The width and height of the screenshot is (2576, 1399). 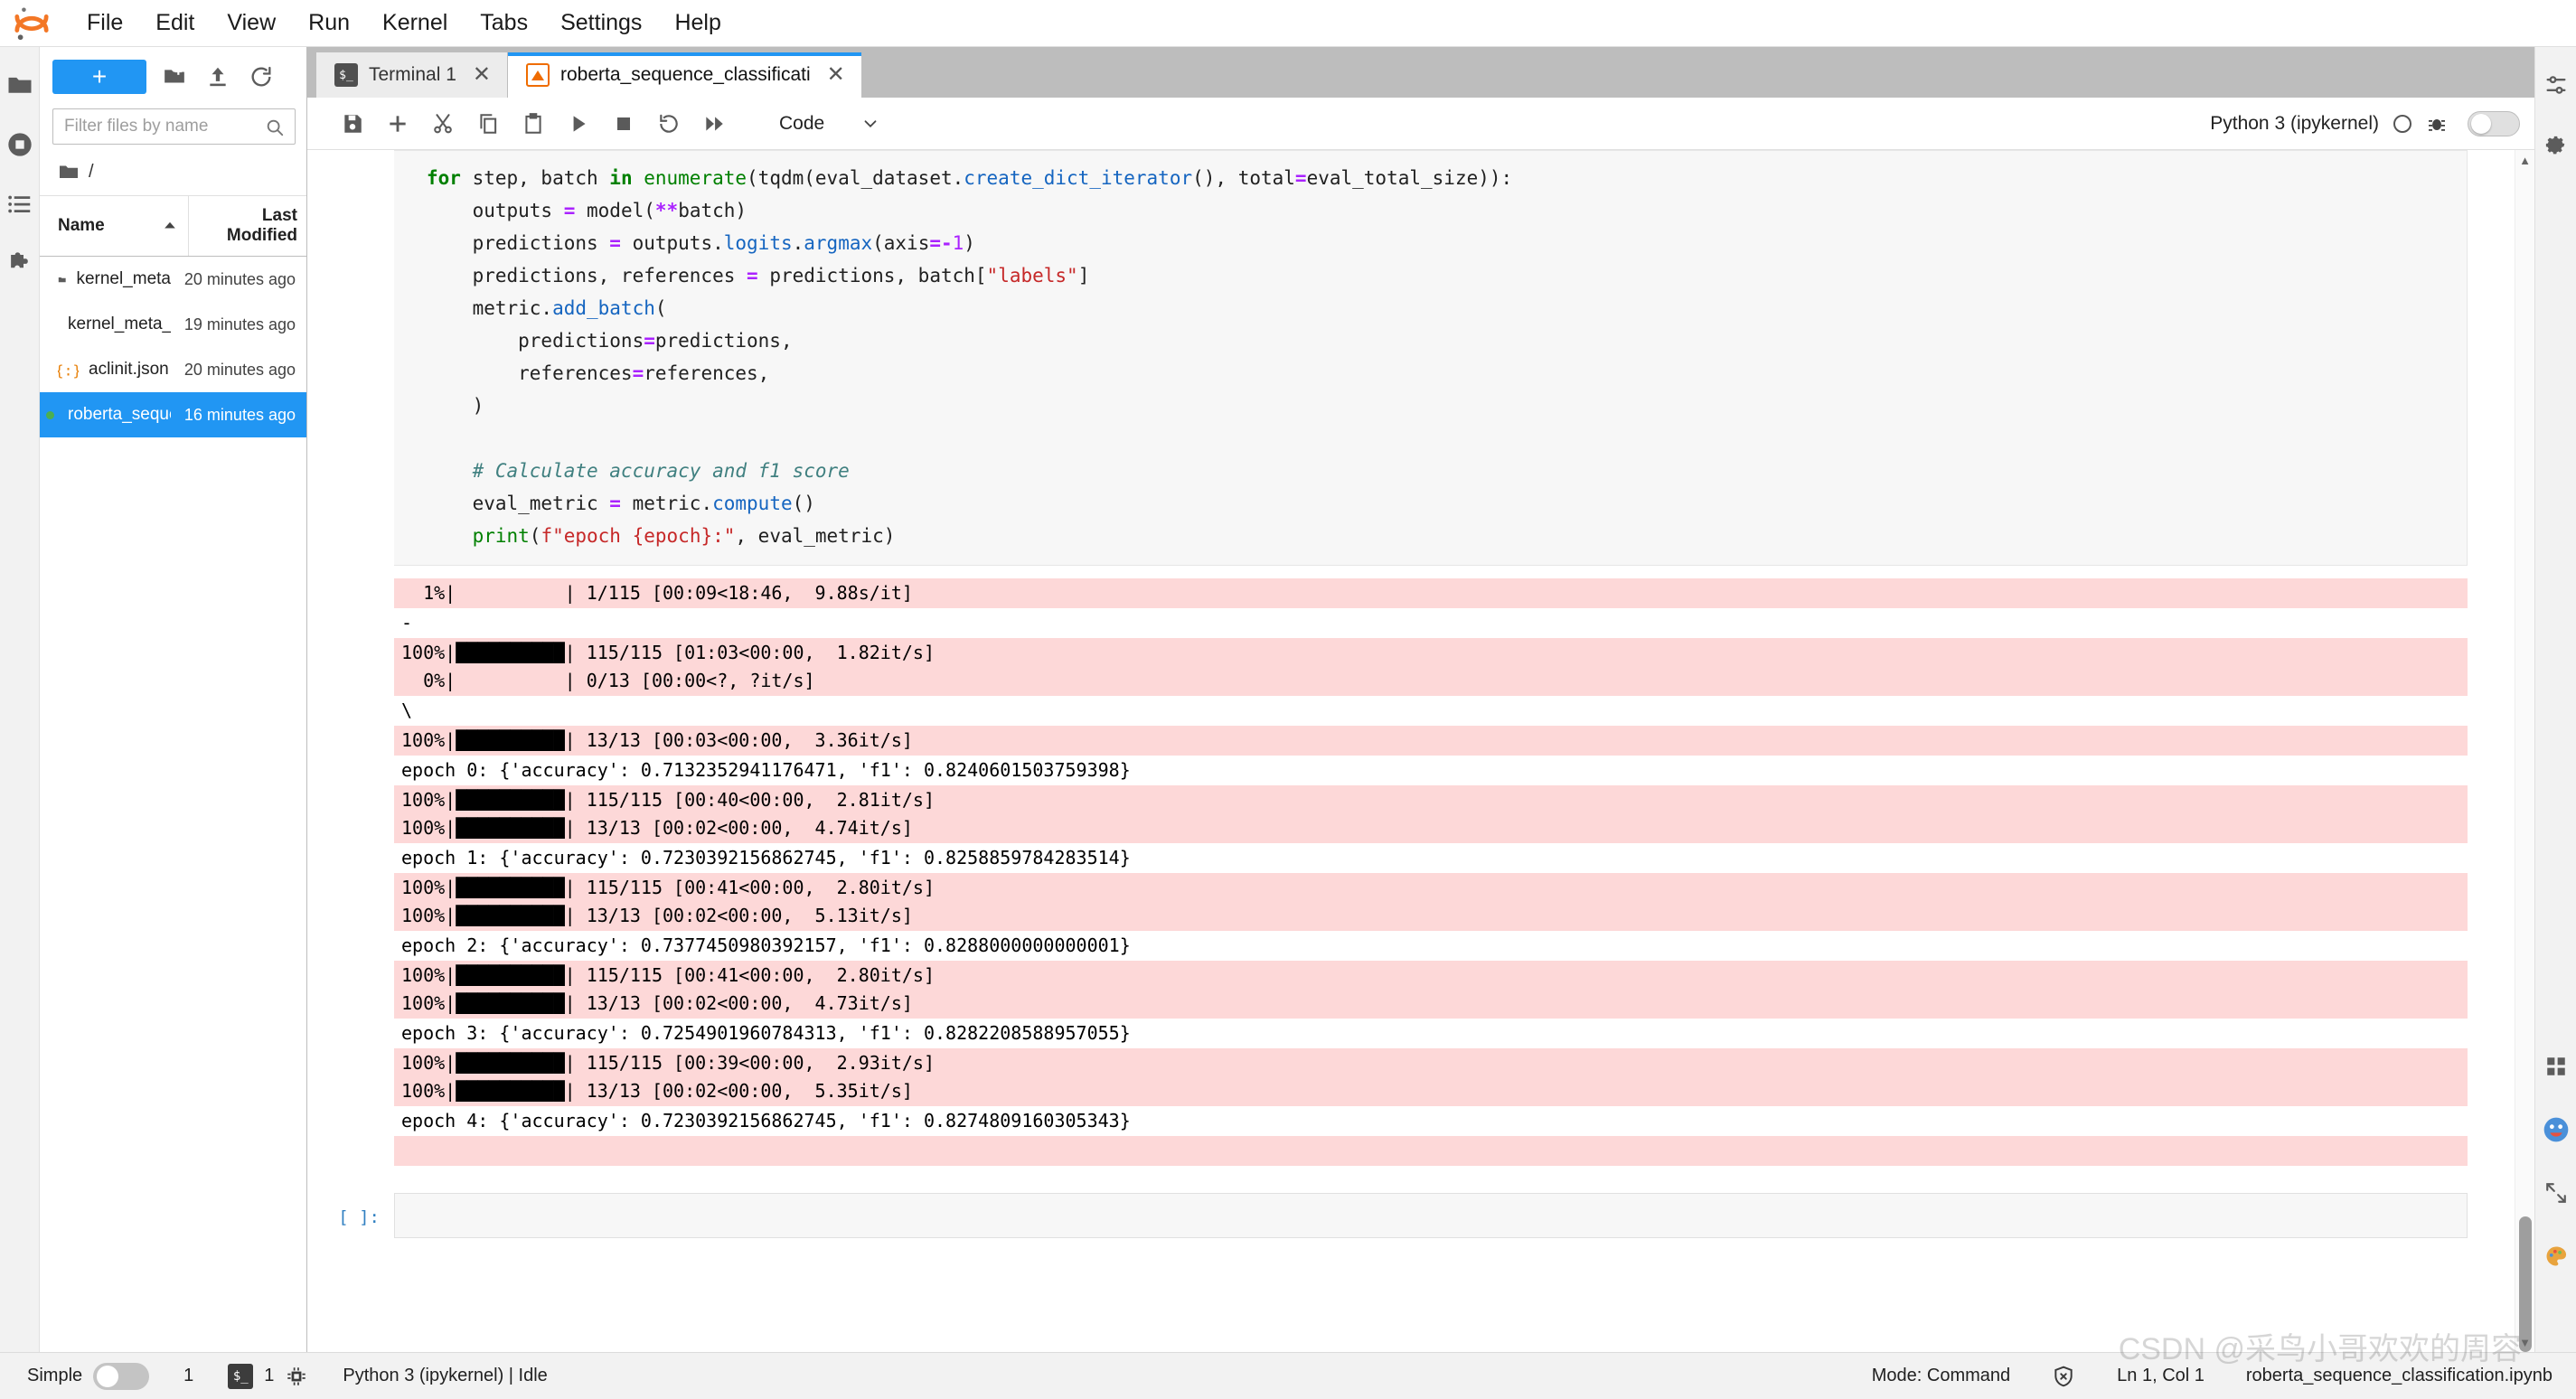 What do you see at coordinates (105, 23) in the screenshot?
I see `menu-file: File` at bounding box center [105, 23].